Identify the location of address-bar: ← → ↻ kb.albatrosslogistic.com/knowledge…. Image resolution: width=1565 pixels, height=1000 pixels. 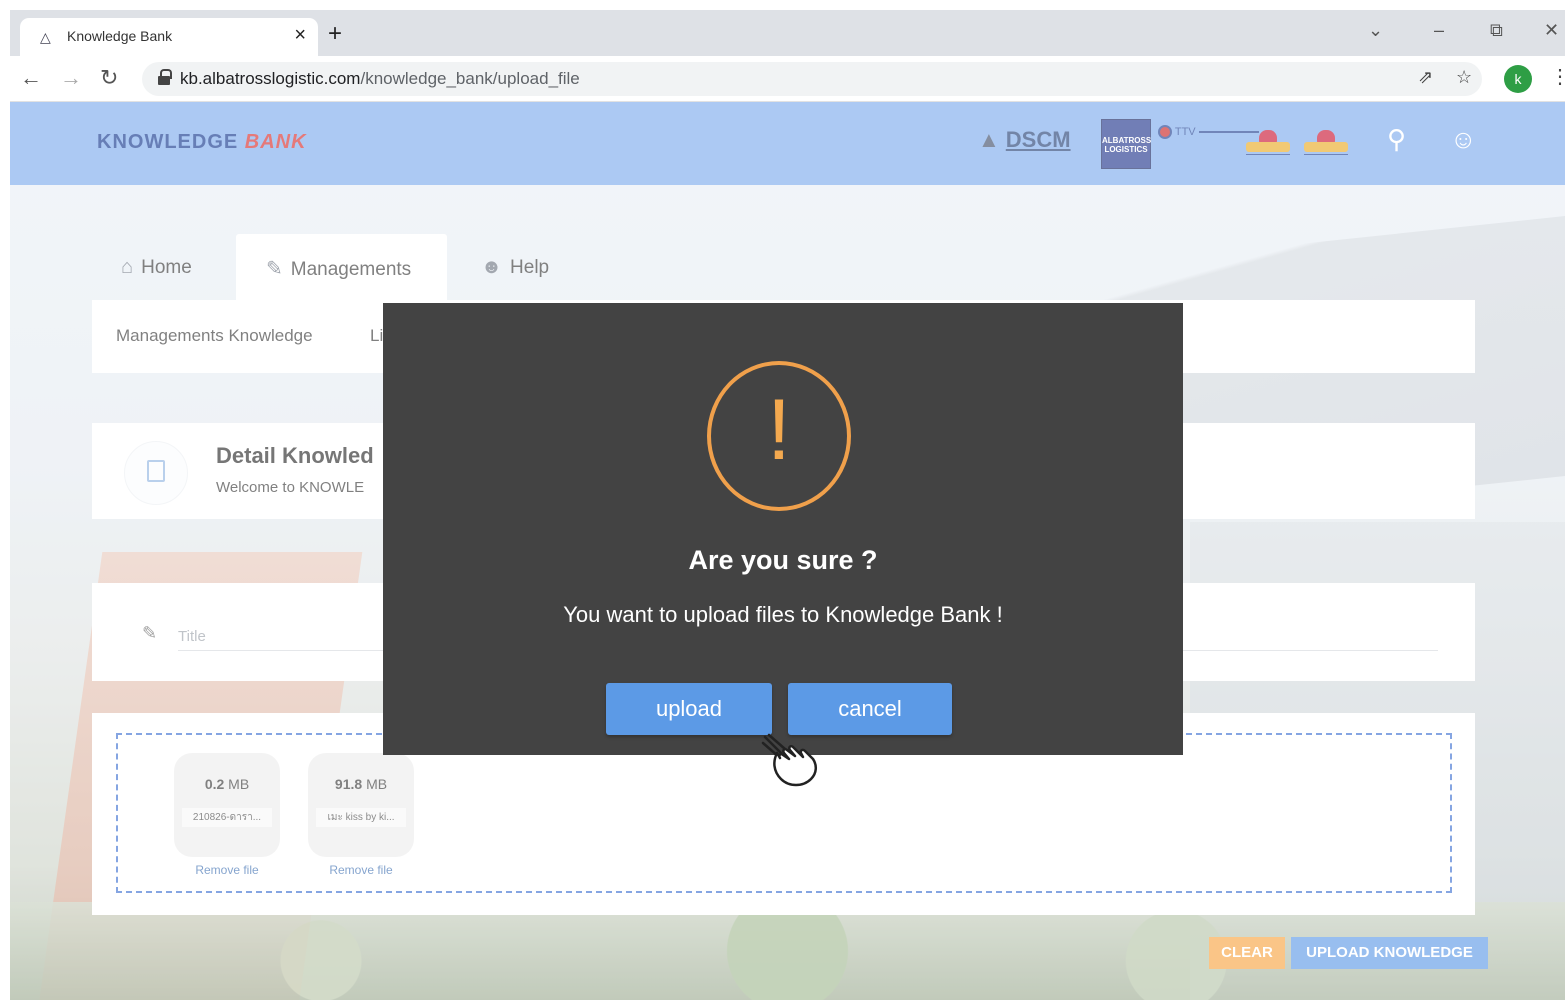
(787, 79).